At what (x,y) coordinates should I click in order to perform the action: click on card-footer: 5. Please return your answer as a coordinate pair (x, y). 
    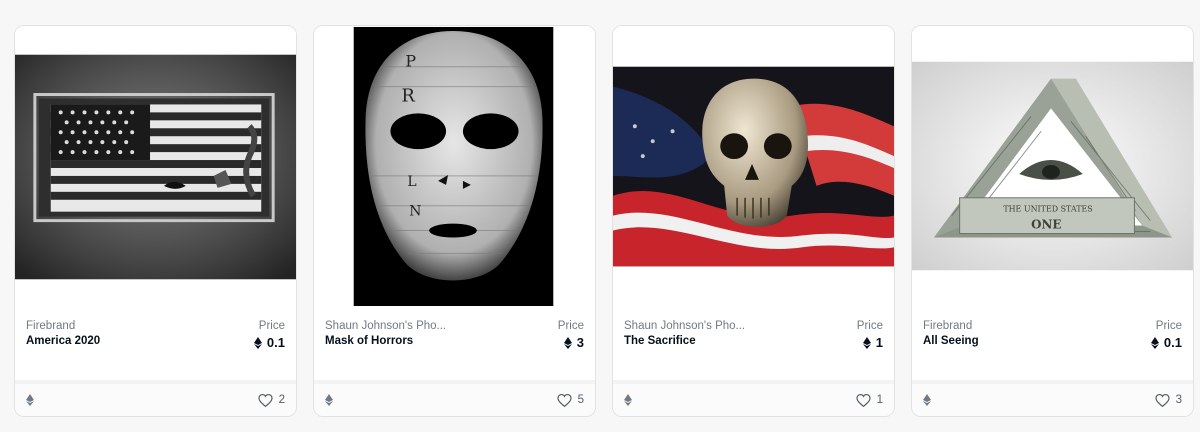
    Looking at the image, I should click on (454, 398).